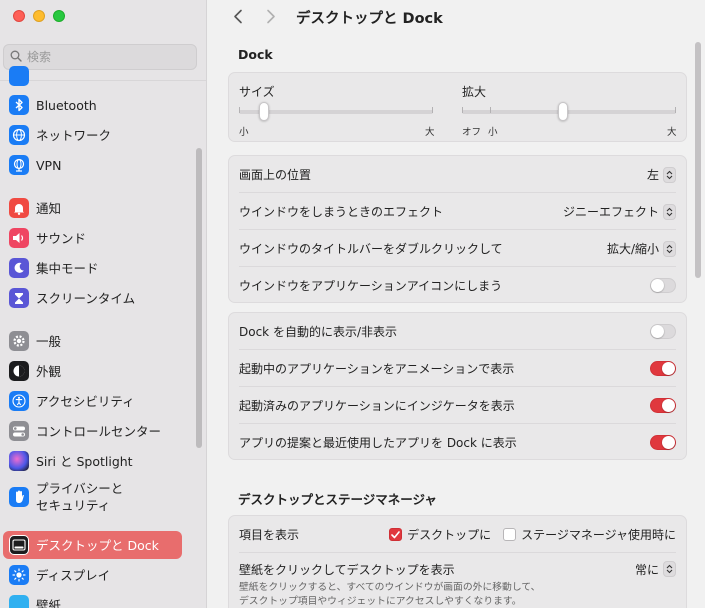  What do you see at coordinates (67, 268) in the screenshot?
I see `sidebar-item-label: 集中モード` at bounding box center [67, 268].